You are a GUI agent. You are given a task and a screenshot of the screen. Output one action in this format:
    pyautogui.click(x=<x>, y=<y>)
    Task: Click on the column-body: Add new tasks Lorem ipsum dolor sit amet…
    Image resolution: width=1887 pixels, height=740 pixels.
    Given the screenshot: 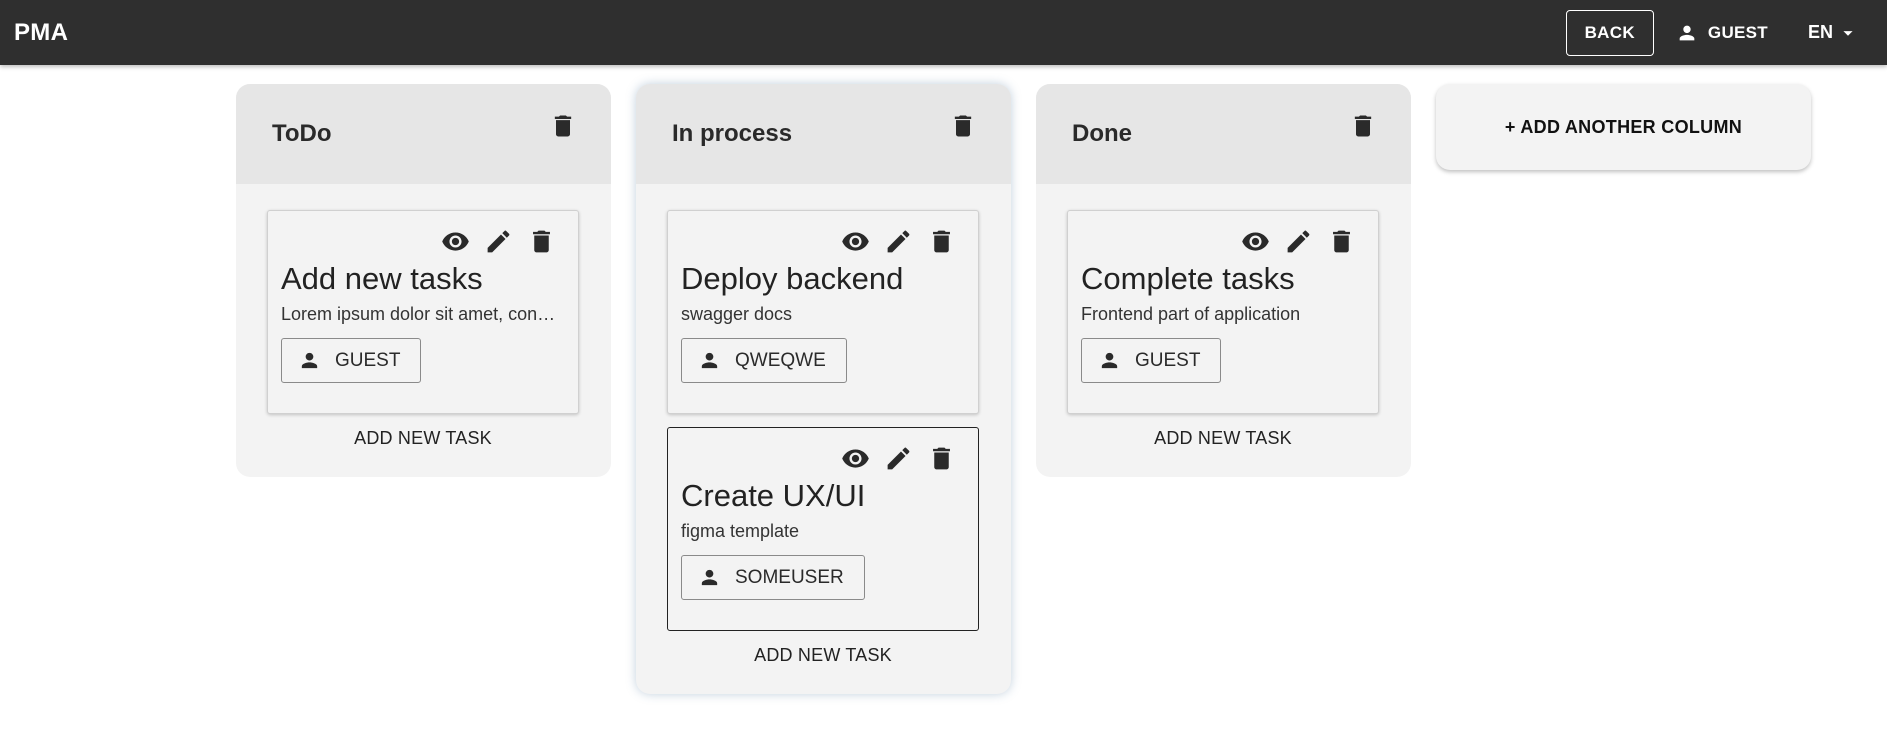 What is the action you would take?
    pyautogui.click(x=423, y=330)
    